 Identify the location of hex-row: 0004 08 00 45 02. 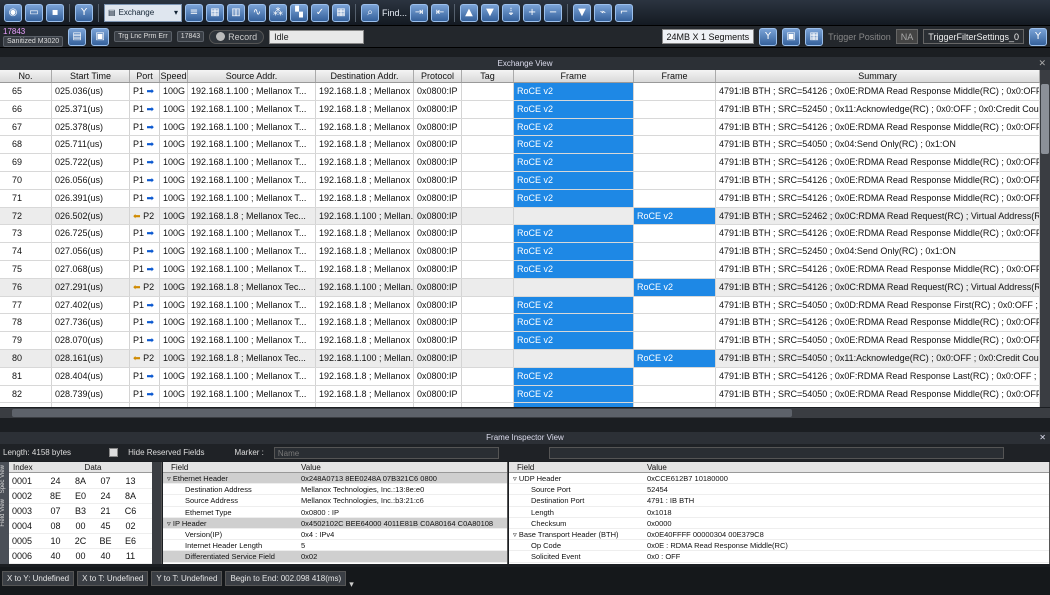
(80, 526).